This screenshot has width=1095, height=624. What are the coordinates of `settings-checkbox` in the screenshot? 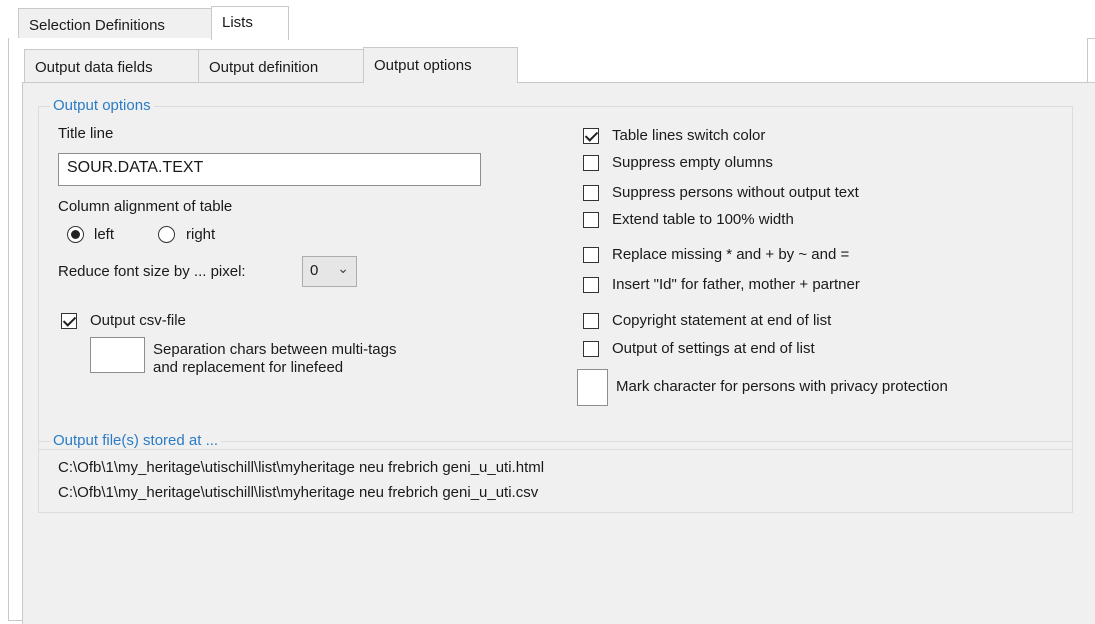 It's located at (591, 349).